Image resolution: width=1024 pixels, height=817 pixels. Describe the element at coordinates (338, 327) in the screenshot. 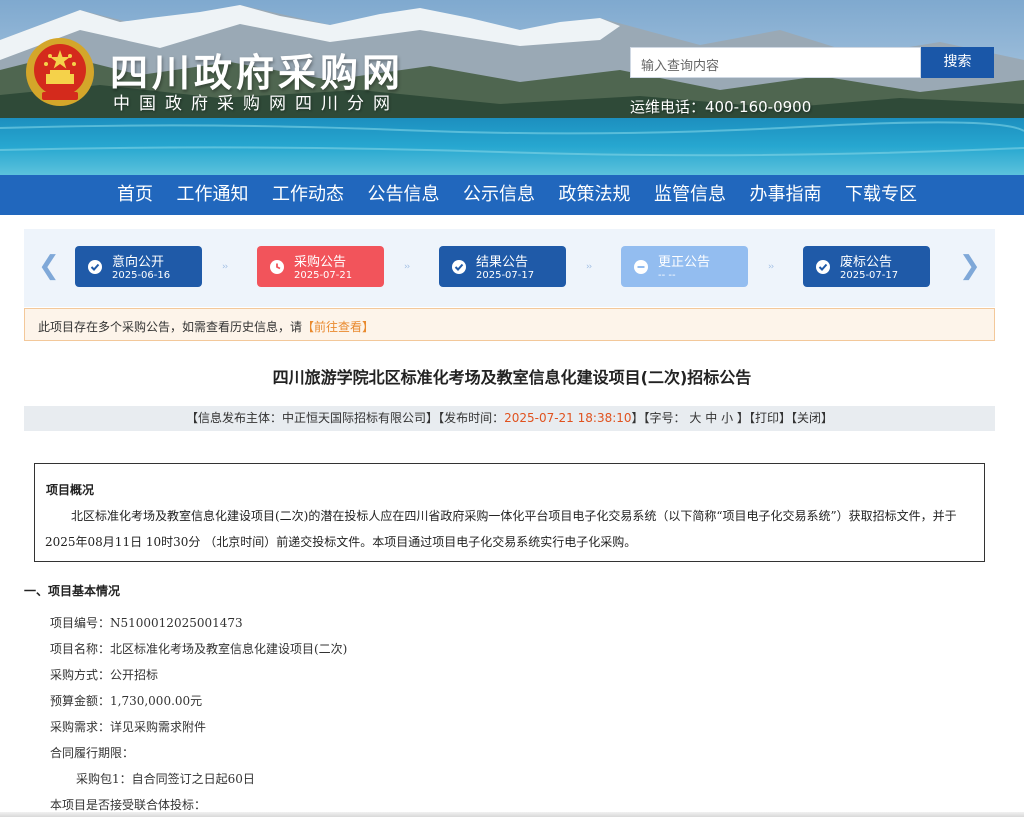

I see `view-history-link: 【前往查看】` at that location.